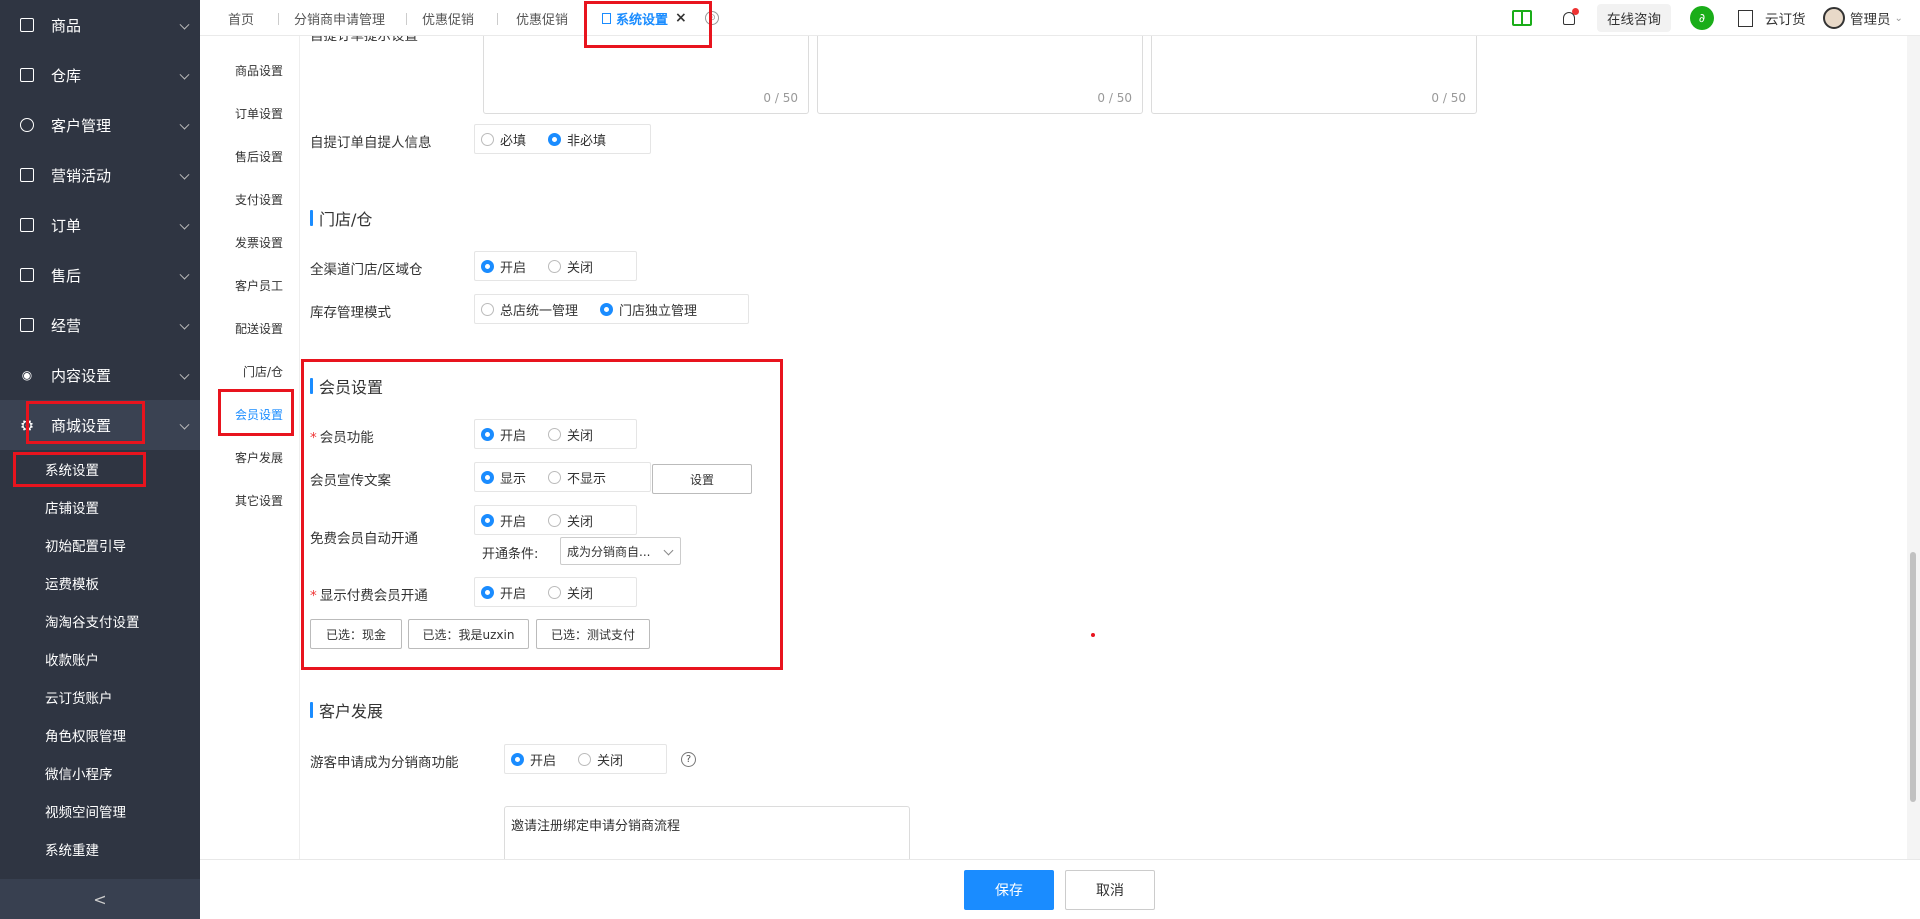  Describe the element at coordinates (373, 596) in the screenshot. I see `paid-member-text: 显示付费会员开通` at that location.